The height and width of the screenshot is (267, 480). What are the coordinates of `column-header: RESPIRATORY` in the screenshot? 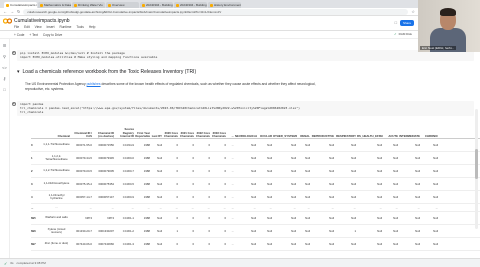 It's located at (346, 136).